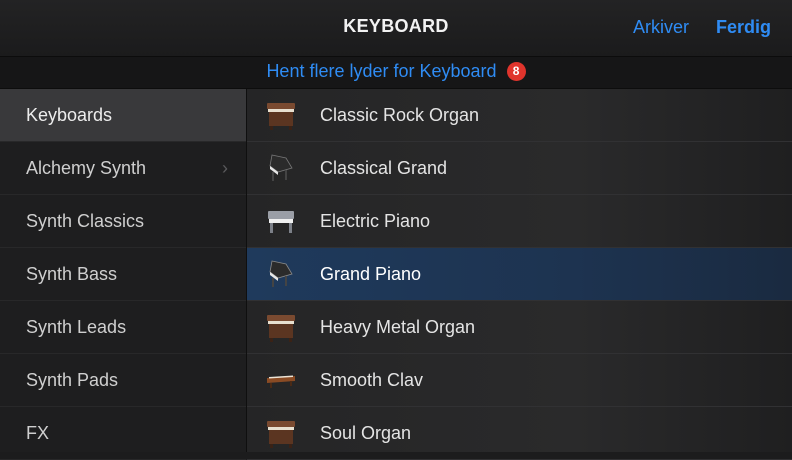 This screenshot has height=460, width=792. What do you see at coordinates (225, 168) in the screenshot?
I see `chevron-right-icon: ›` at bounding box center [225, 168].